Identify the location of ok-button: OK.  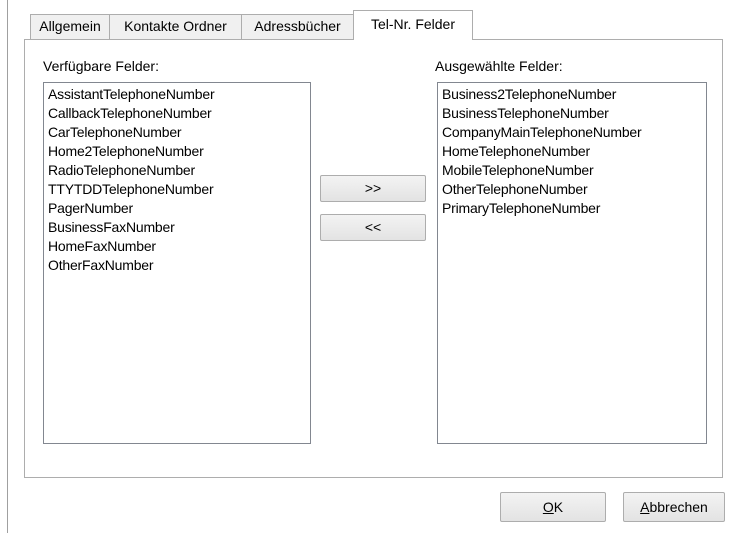
(553, 507).